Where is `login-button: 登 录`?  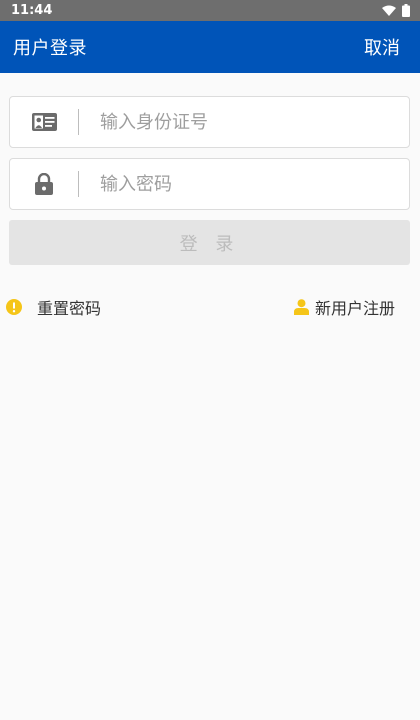 login-button: 登 录 is located at coordinates (209, 242).